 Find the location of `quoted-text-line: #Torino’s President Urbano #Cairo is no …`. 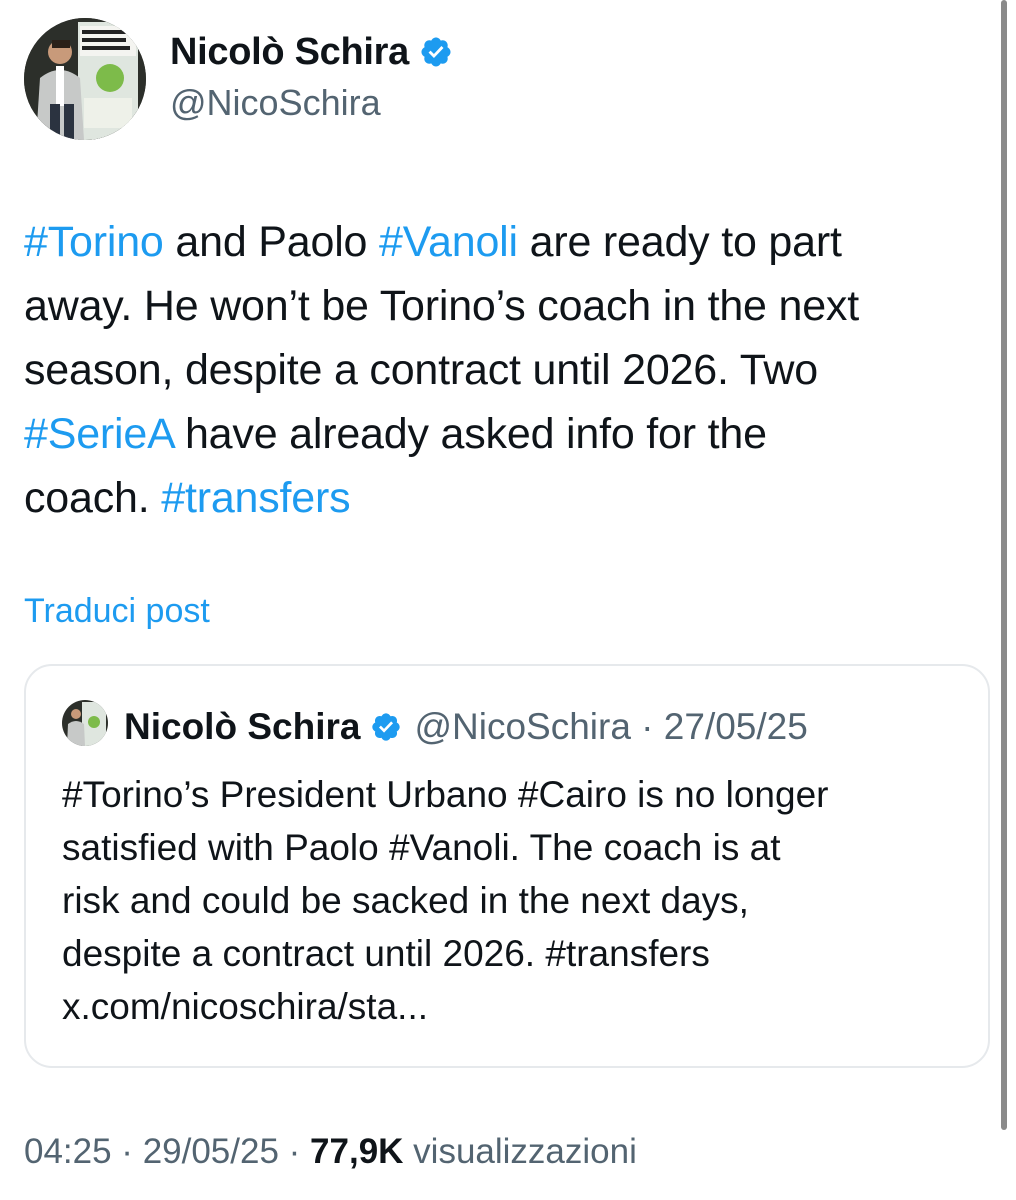

quoted-text-line: #Torino’s President Urbano #Cairo is no … is located at coordinates (445, 794).